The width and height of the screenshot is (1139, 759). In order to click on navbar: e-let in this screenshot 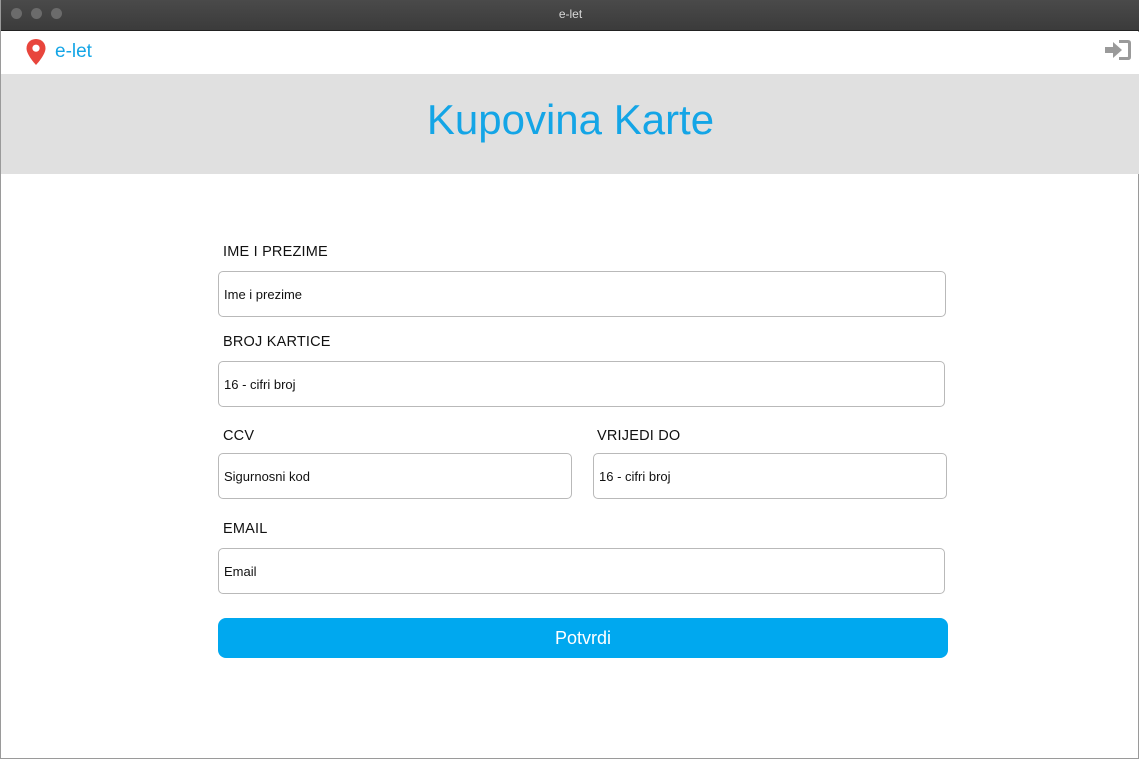, I will do `click(570, 53)`.